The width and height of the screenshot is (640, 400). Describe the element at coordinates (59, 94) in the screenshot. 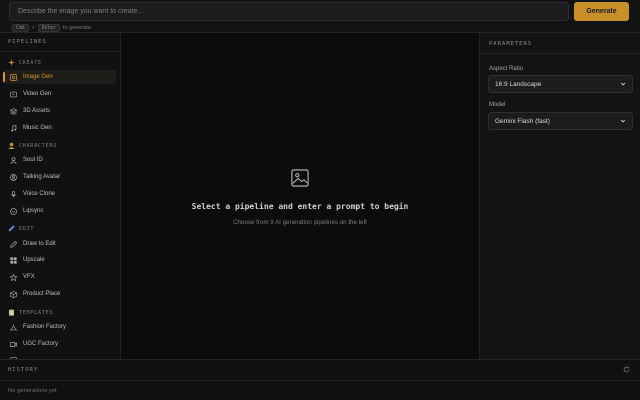

I see `sidebar-item-video-gen: Video Gen` at that location.